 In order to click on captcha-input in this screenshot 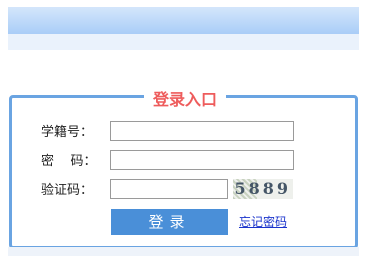, I will do `click(169, 189)`.